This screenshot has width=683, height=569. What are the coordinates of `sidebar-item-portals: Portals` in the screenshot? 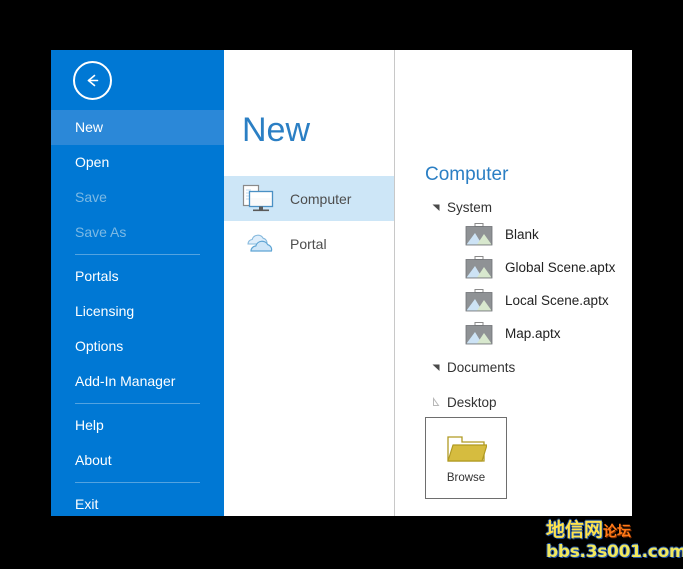 It's located at (137, 276).